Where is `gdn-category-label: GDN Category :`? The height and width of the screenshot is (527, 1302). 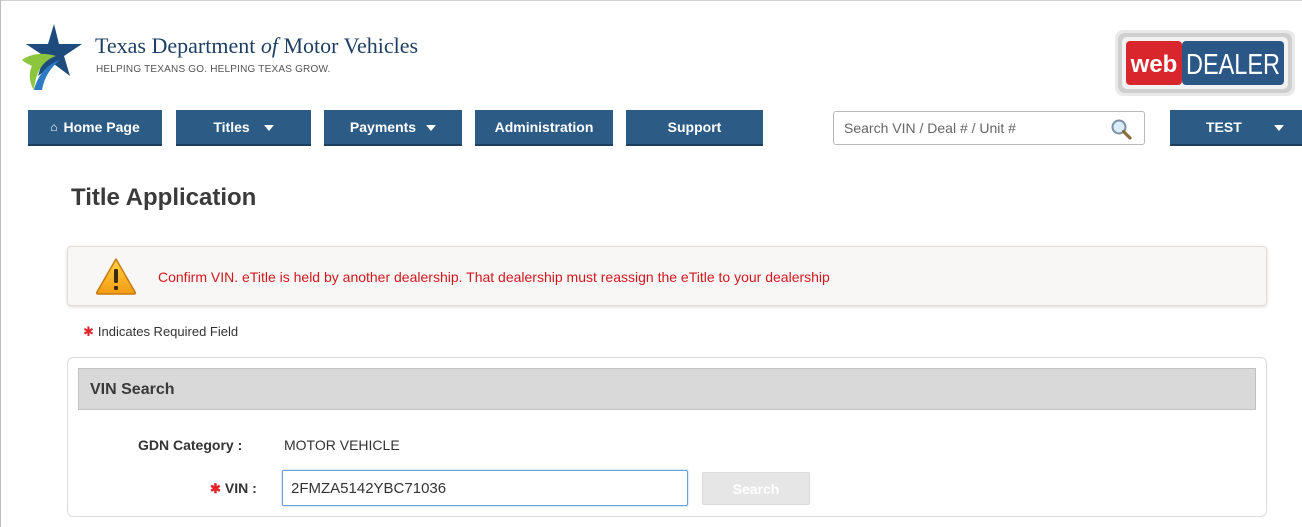 gdn-category-label: GDN Category : is located at coordinates (190, 445).